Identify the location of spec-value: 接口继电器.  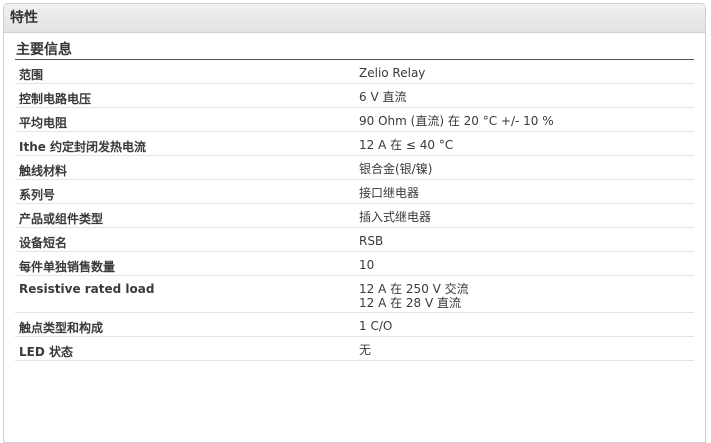
(389, 193).